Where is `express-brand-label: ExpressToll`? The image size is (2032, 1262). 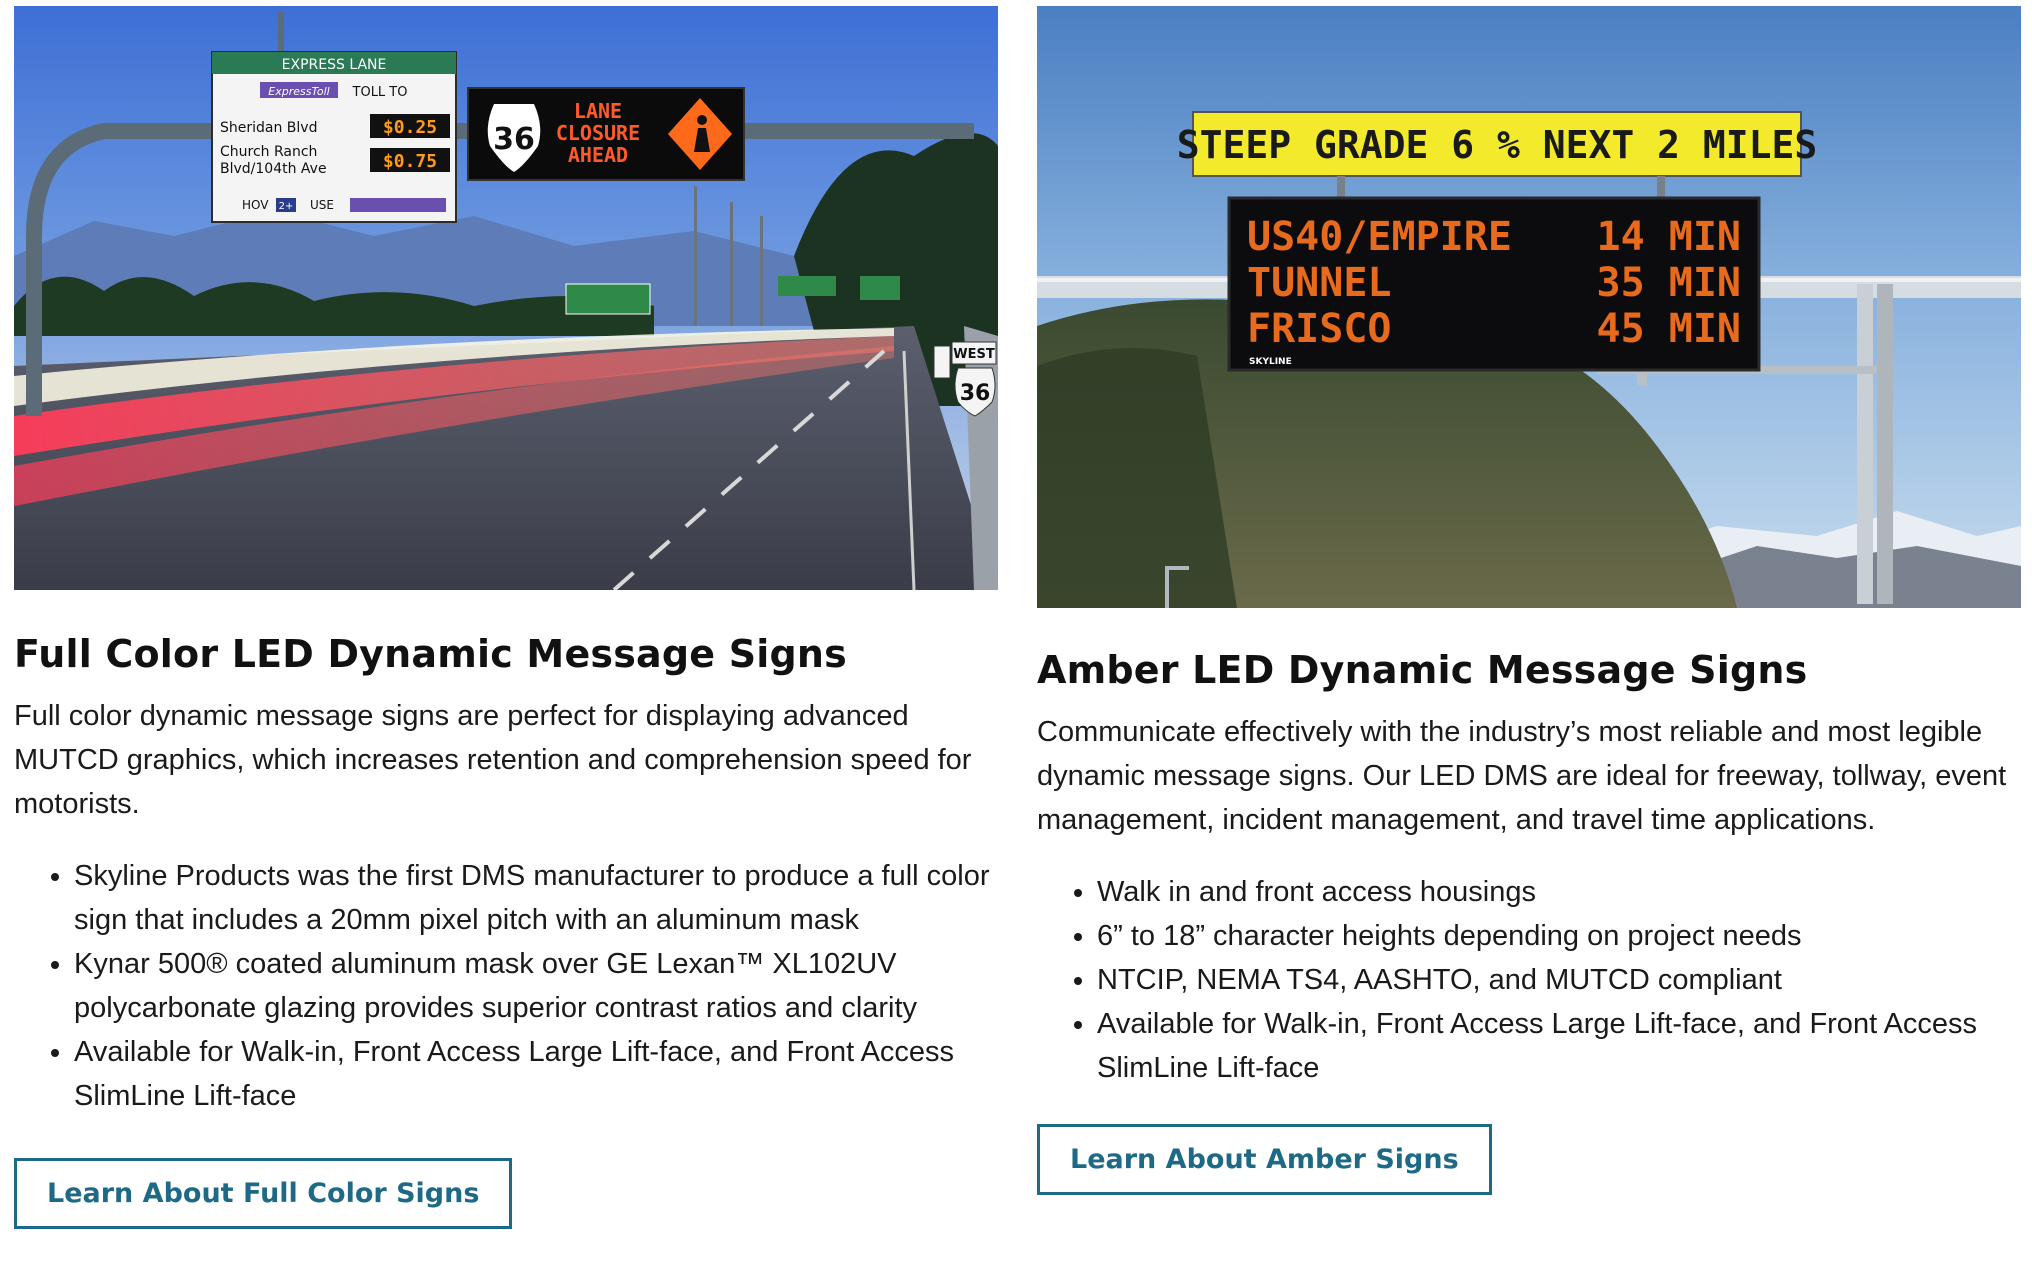 express-brand-label: ExpressToll is located at coordinates (298, 91).